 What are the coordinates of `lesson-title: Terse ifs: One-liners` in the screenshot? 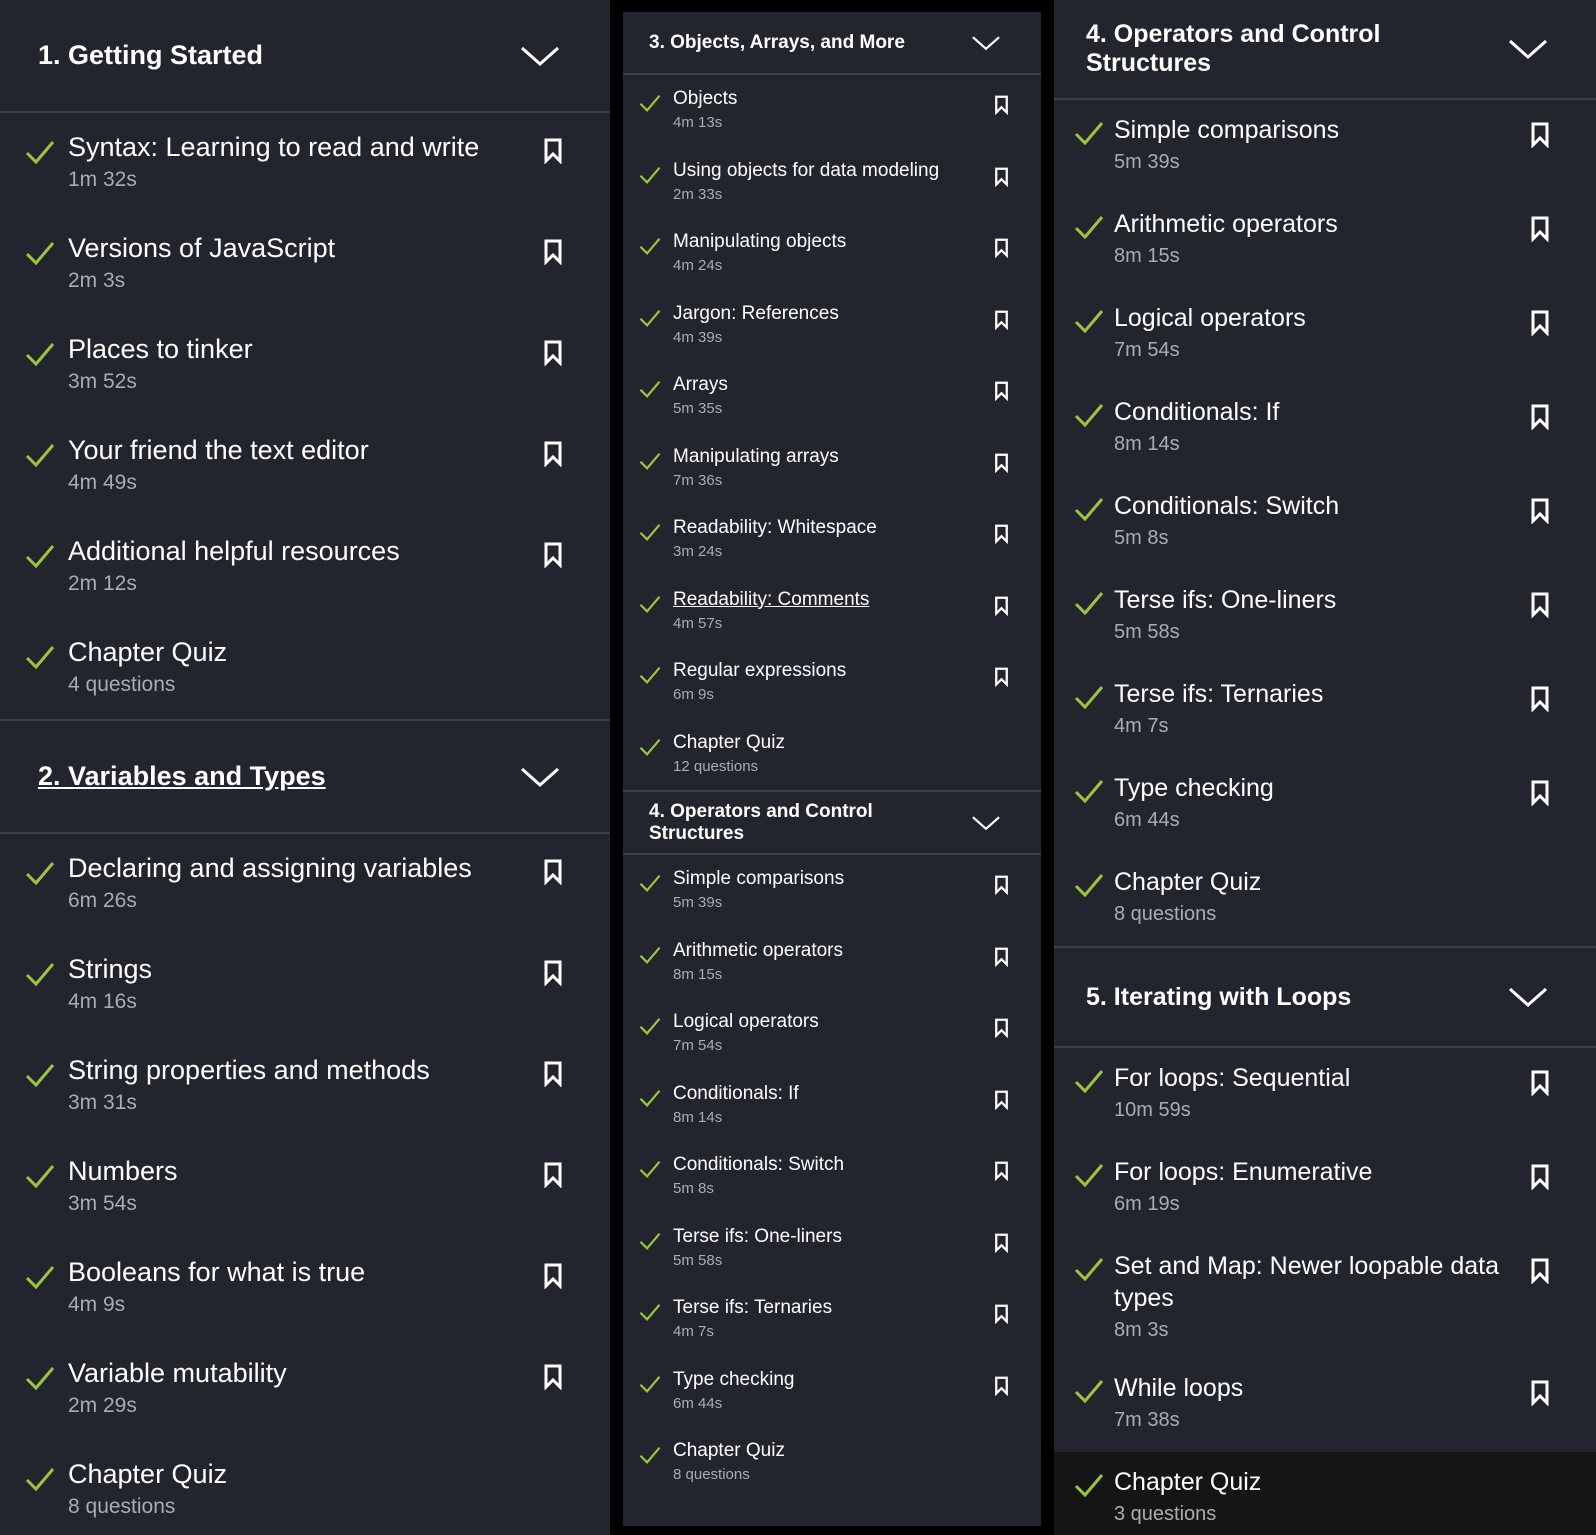 It's located at (857, 1237).